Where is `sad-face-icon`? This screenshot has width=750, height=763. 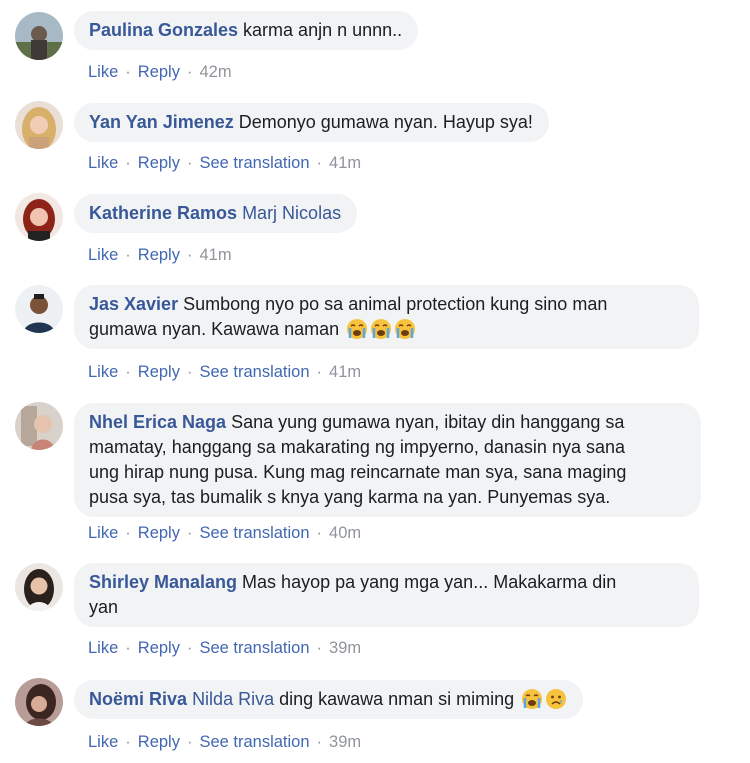 sad-face-icon is located at coordinates (556, 699).